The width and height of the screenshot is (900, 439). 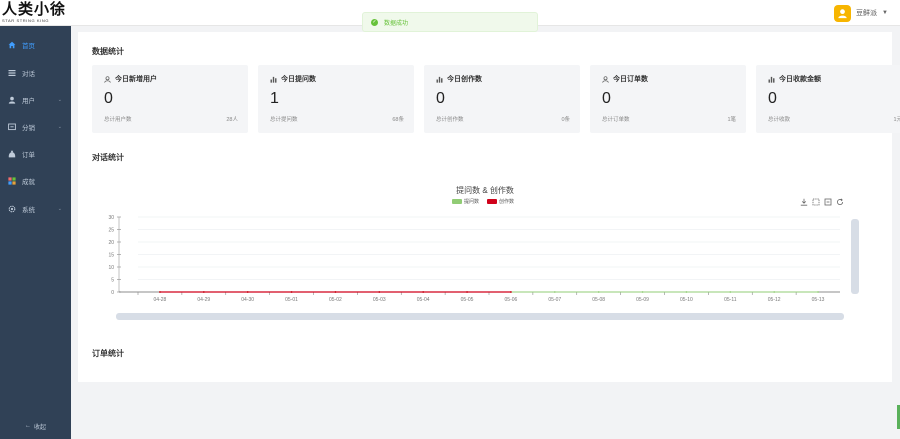 I want to click on user-avatar-icon, so click(x=842, y=13).